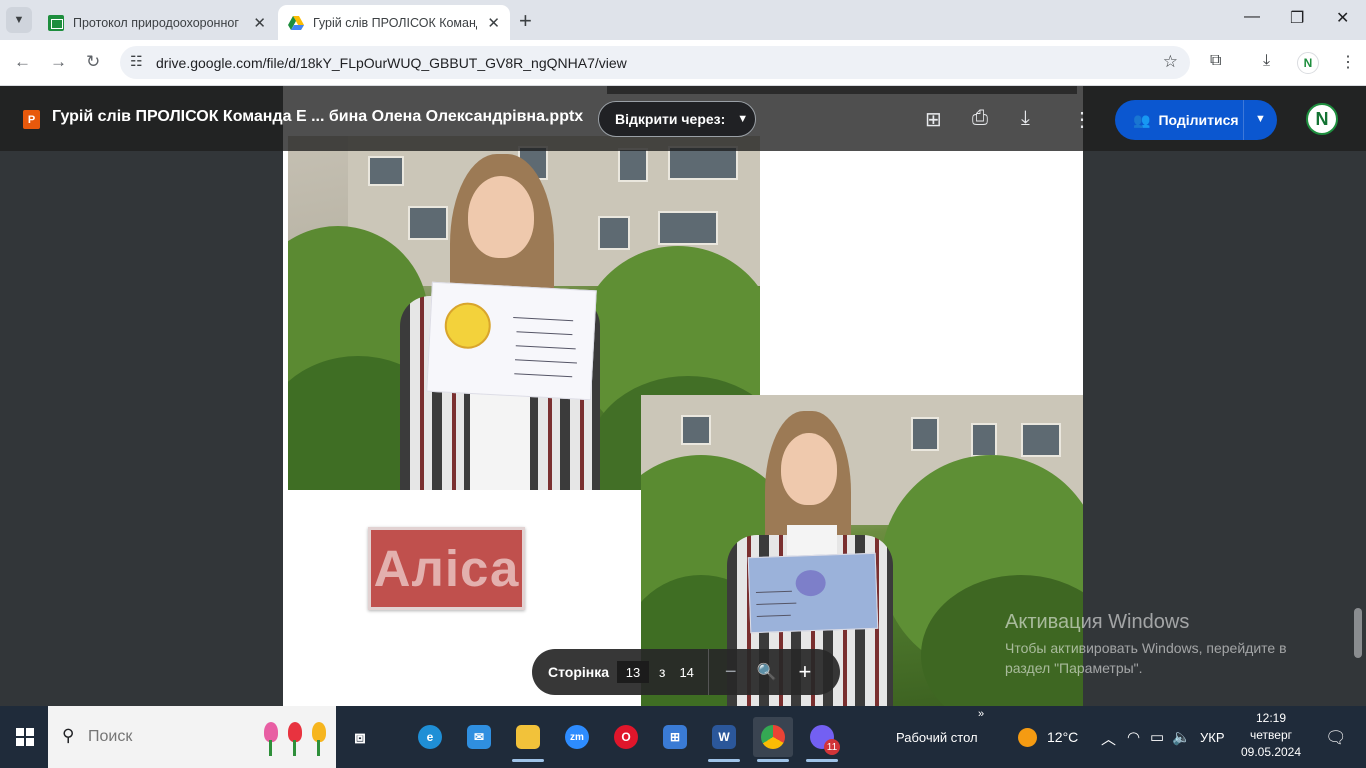 The width and height of the screenshot is (1366, 768). Describe the element at coordinates (822, 739) in the screenshot. I see `taskbar-app-viber: 11` at that location.